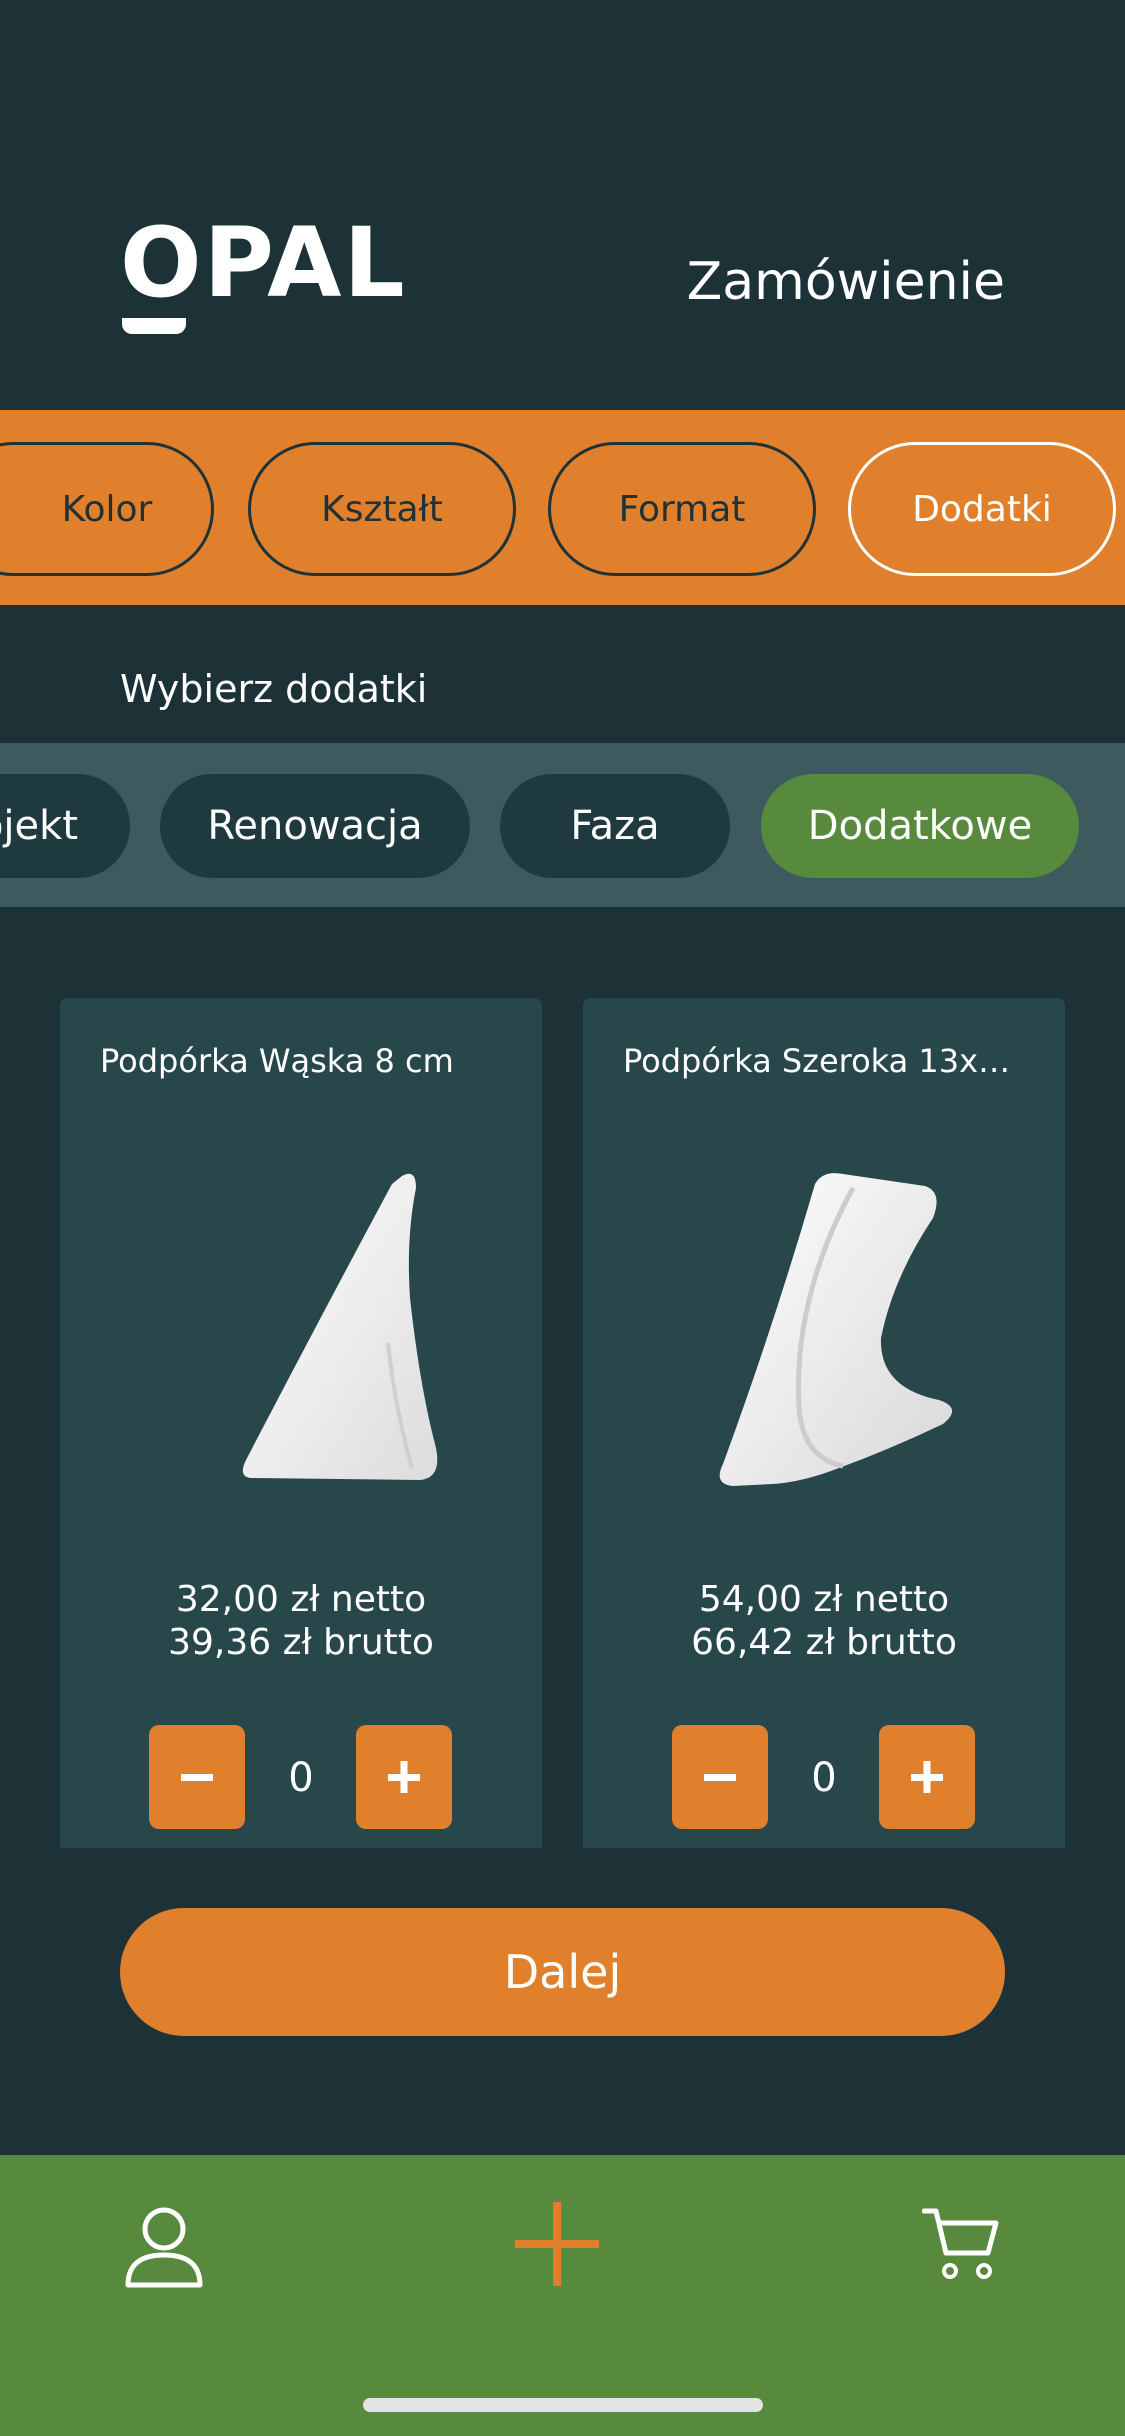 This screenshot has height=2436, width=1125. What do you see at coordinates (824, 1599) in the screenshot?
I see `price-net: 54,00 zł netto` at bounding box center [824, 1599].